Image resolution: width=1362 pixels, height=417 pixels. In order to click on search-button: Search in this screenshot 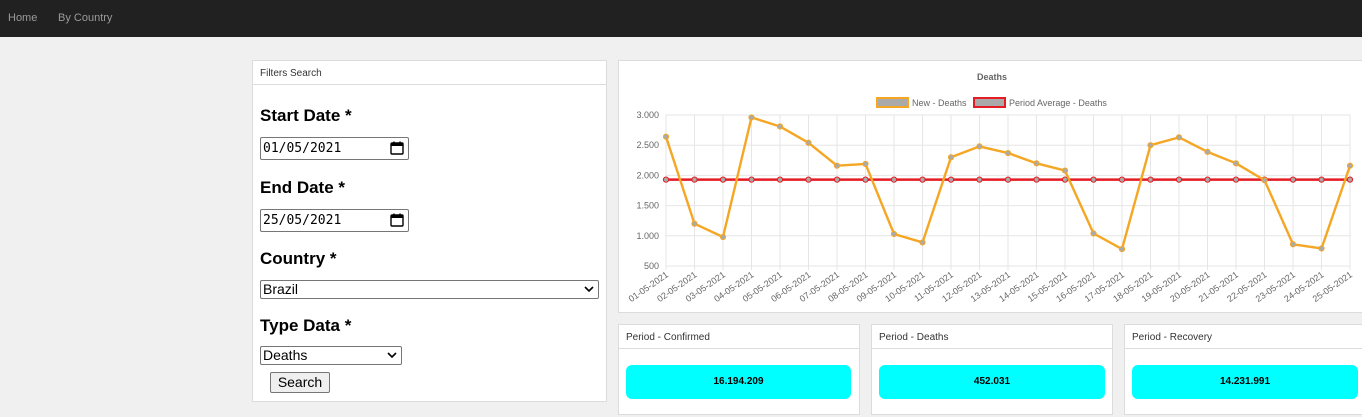, I will do `click(300, 382)`.